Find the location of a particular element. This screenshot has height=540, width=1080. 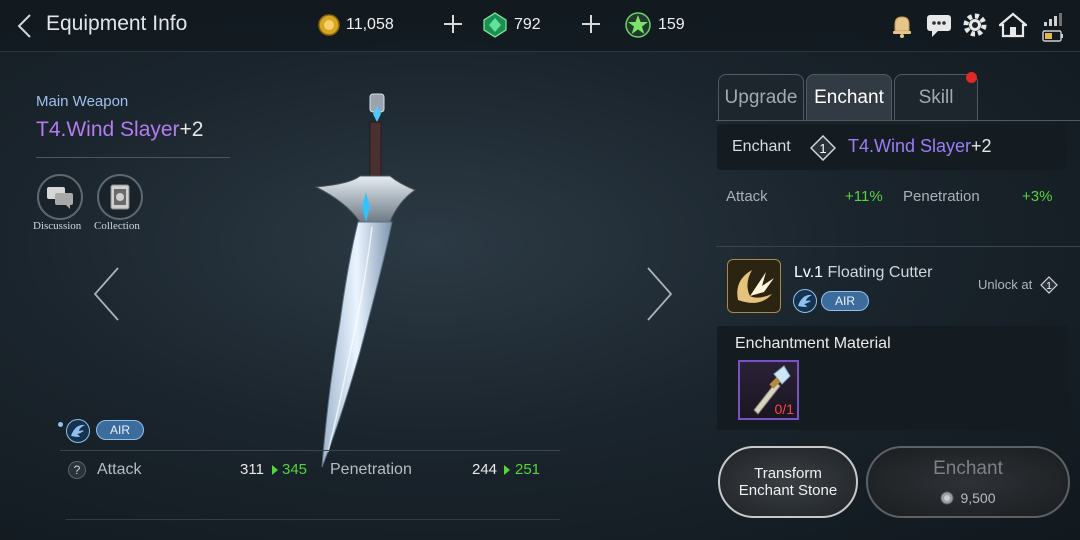

penetration-bonus-value: +3% is located at coordinates (1037, 196).